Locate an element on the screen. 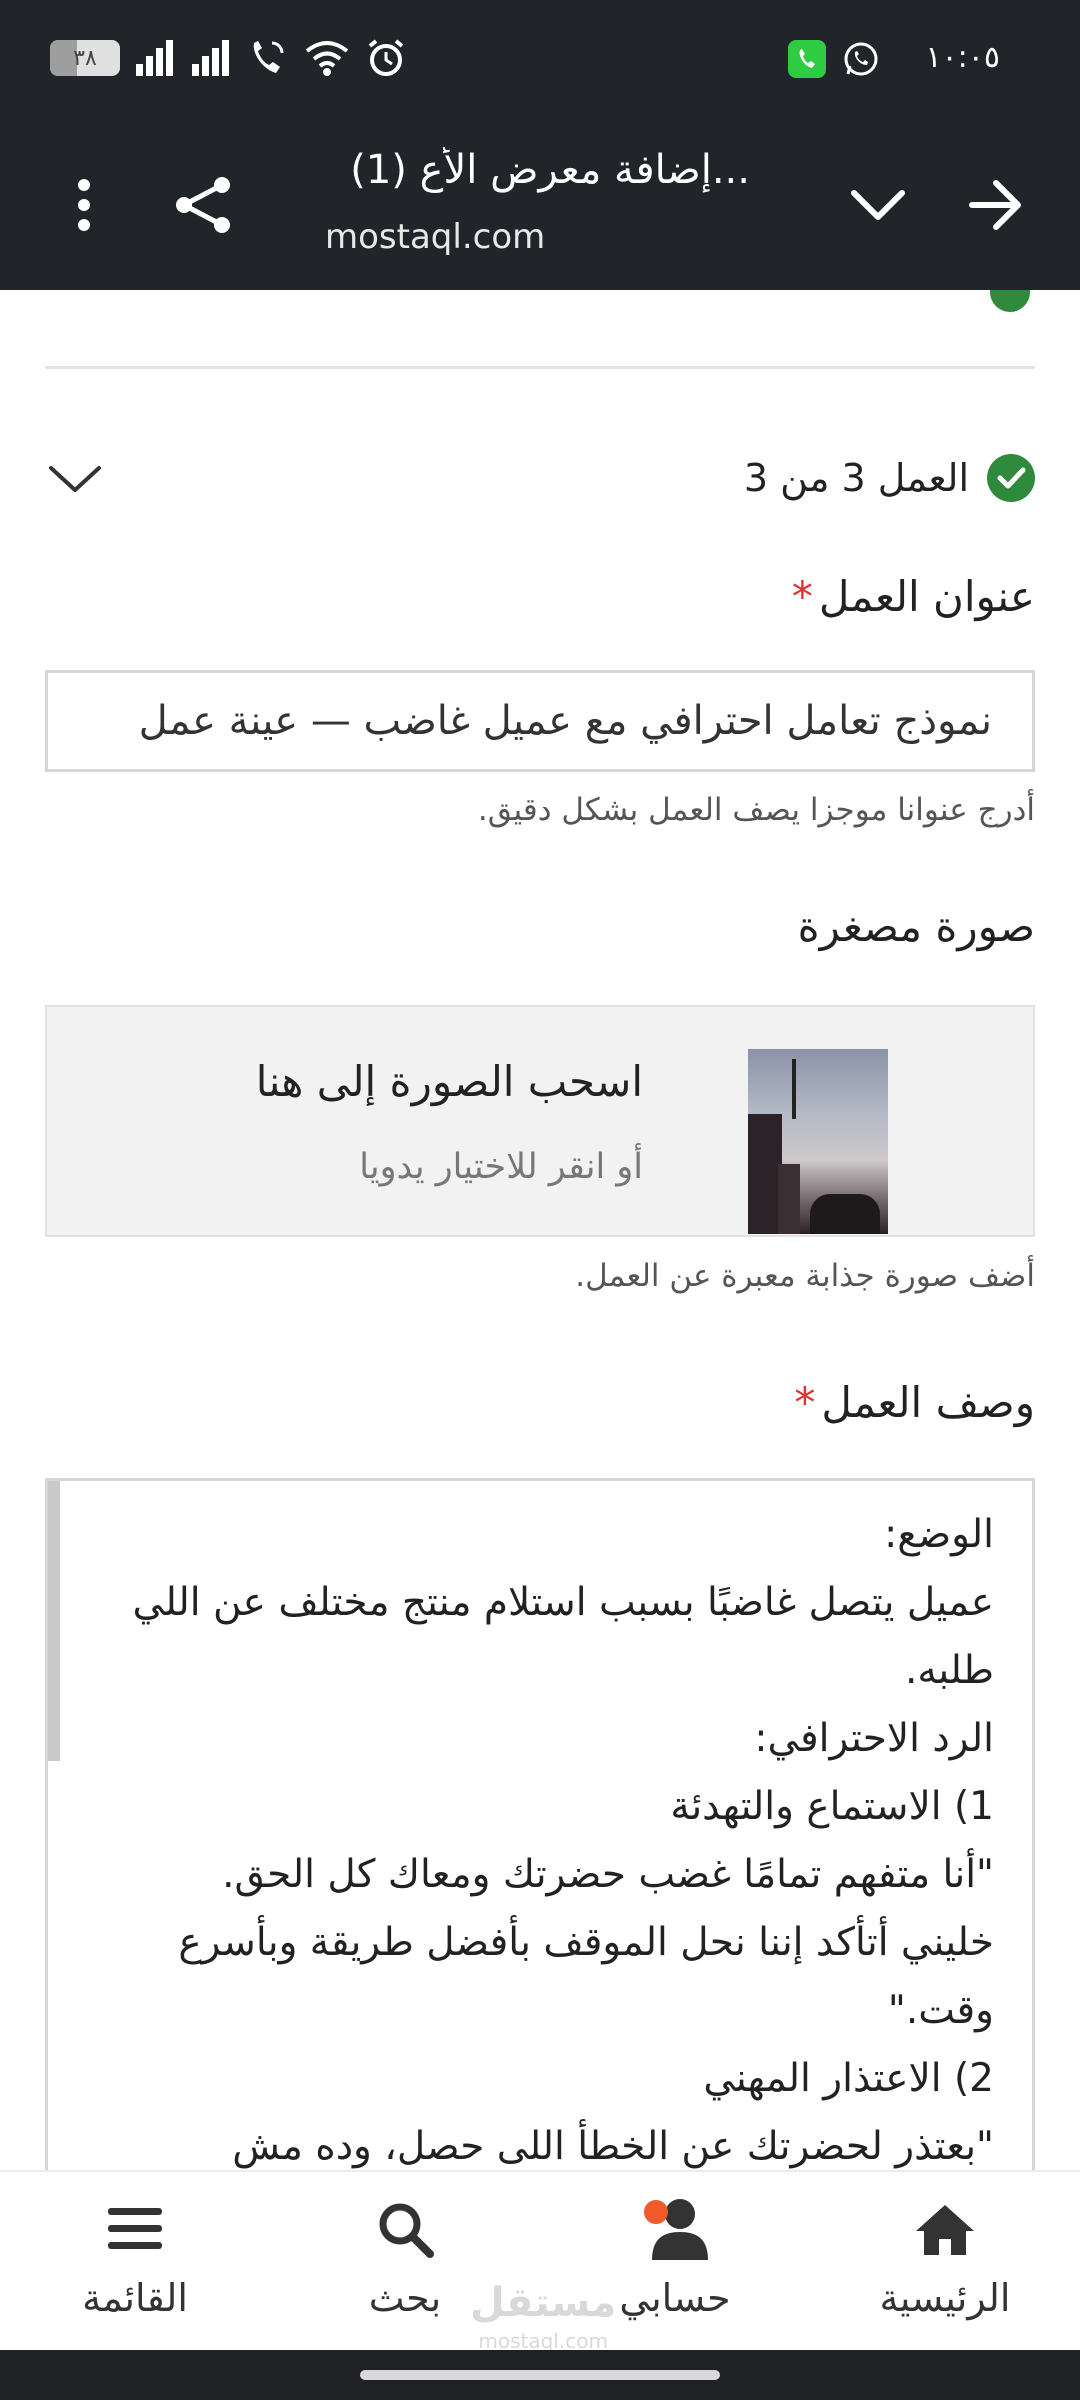 This screenshot has height=2400, width=1080. dropzone-subtitle: أو انقر للاختيار يدويا is located at coordinates (501, 1167).